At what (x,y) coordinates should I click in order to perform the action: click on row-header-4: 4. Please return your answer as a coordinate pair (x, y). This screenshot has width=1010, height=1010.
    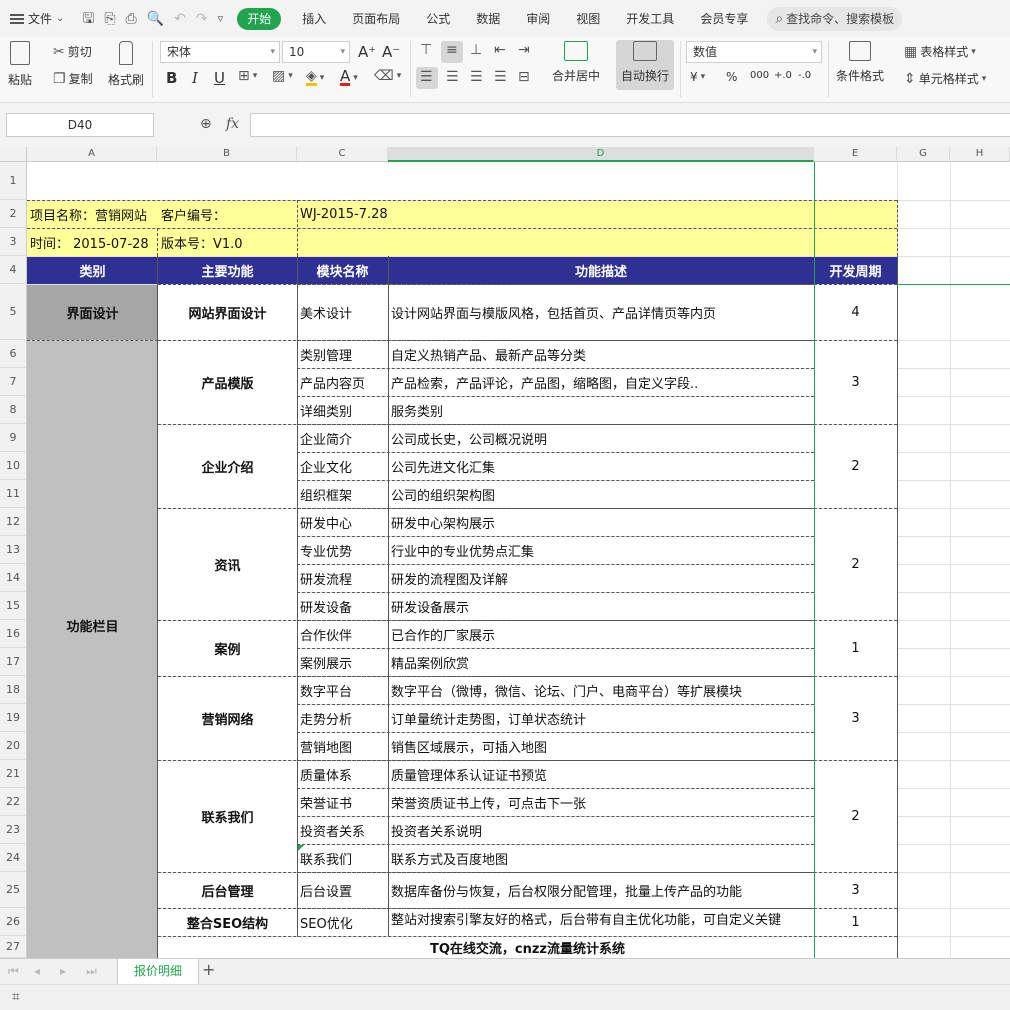
    Looking at the image, I should click on (13, 270).